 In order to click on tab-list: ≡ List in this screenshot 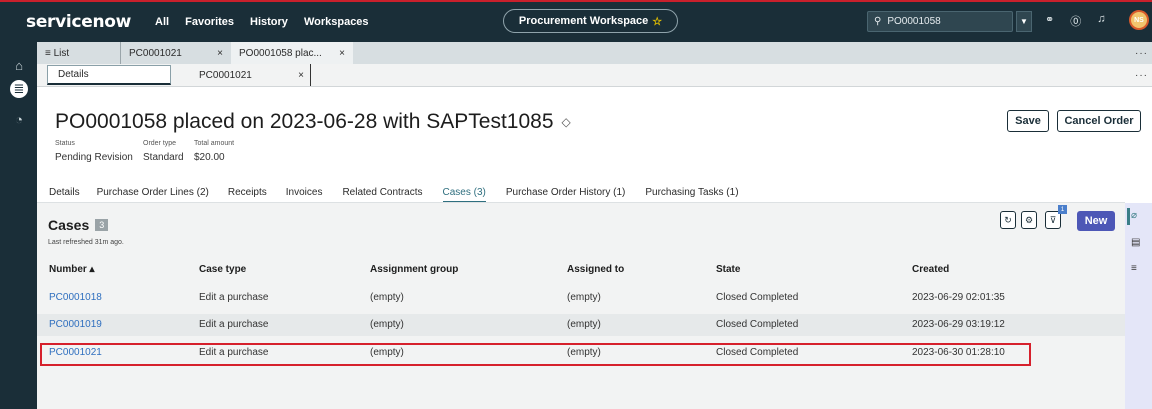, I will do `click(79, 53)`.